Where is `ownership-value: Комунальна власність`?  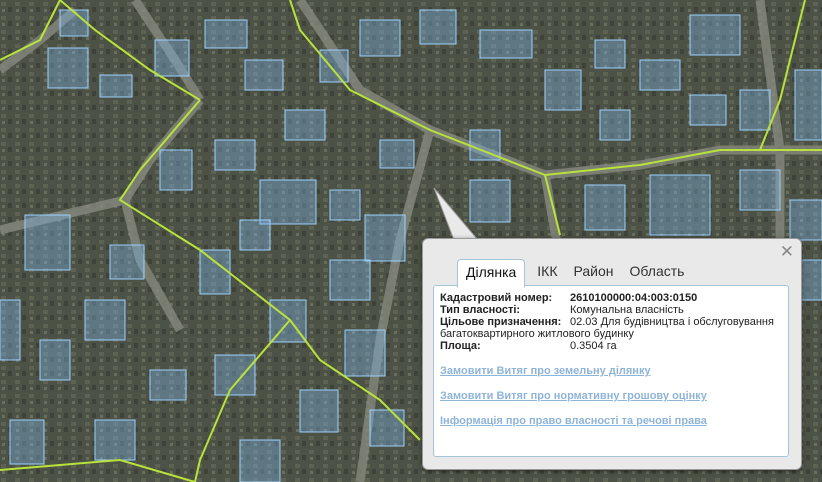 ownership-value: Комунальна власність is located at coordinates (627, 310).